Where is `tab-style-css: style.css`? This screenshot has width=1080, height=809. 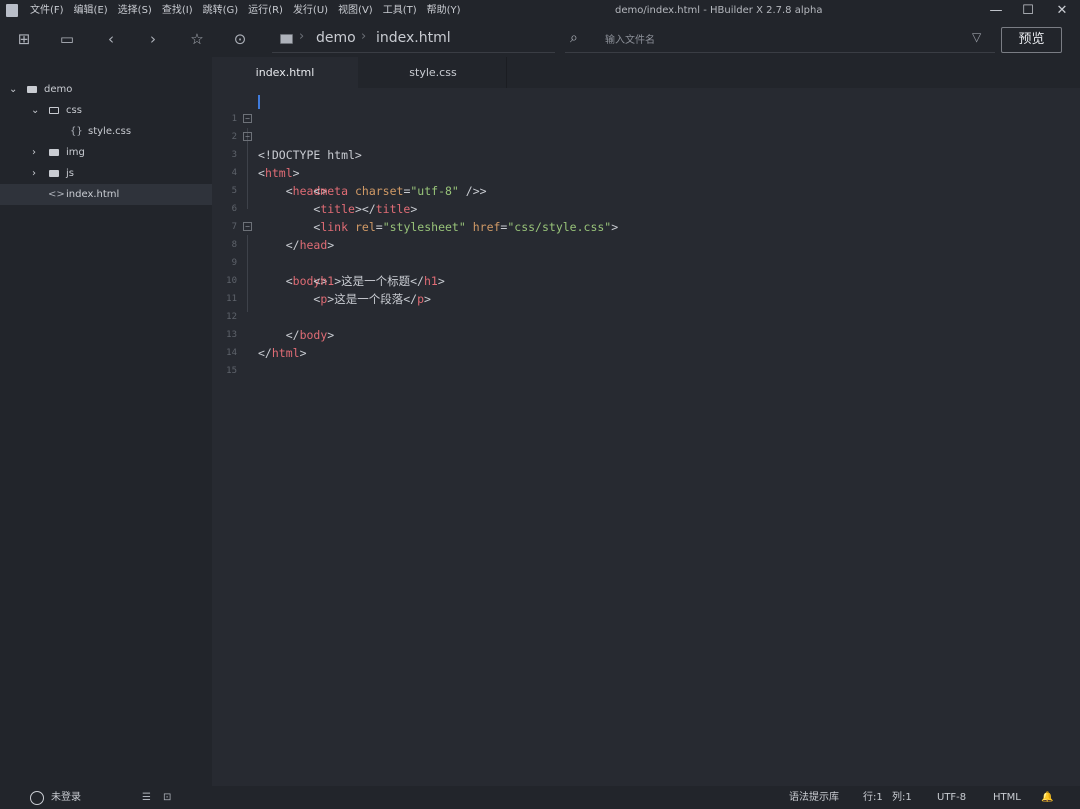 tab-style-css: style.css is located at coordinates (433, 72).